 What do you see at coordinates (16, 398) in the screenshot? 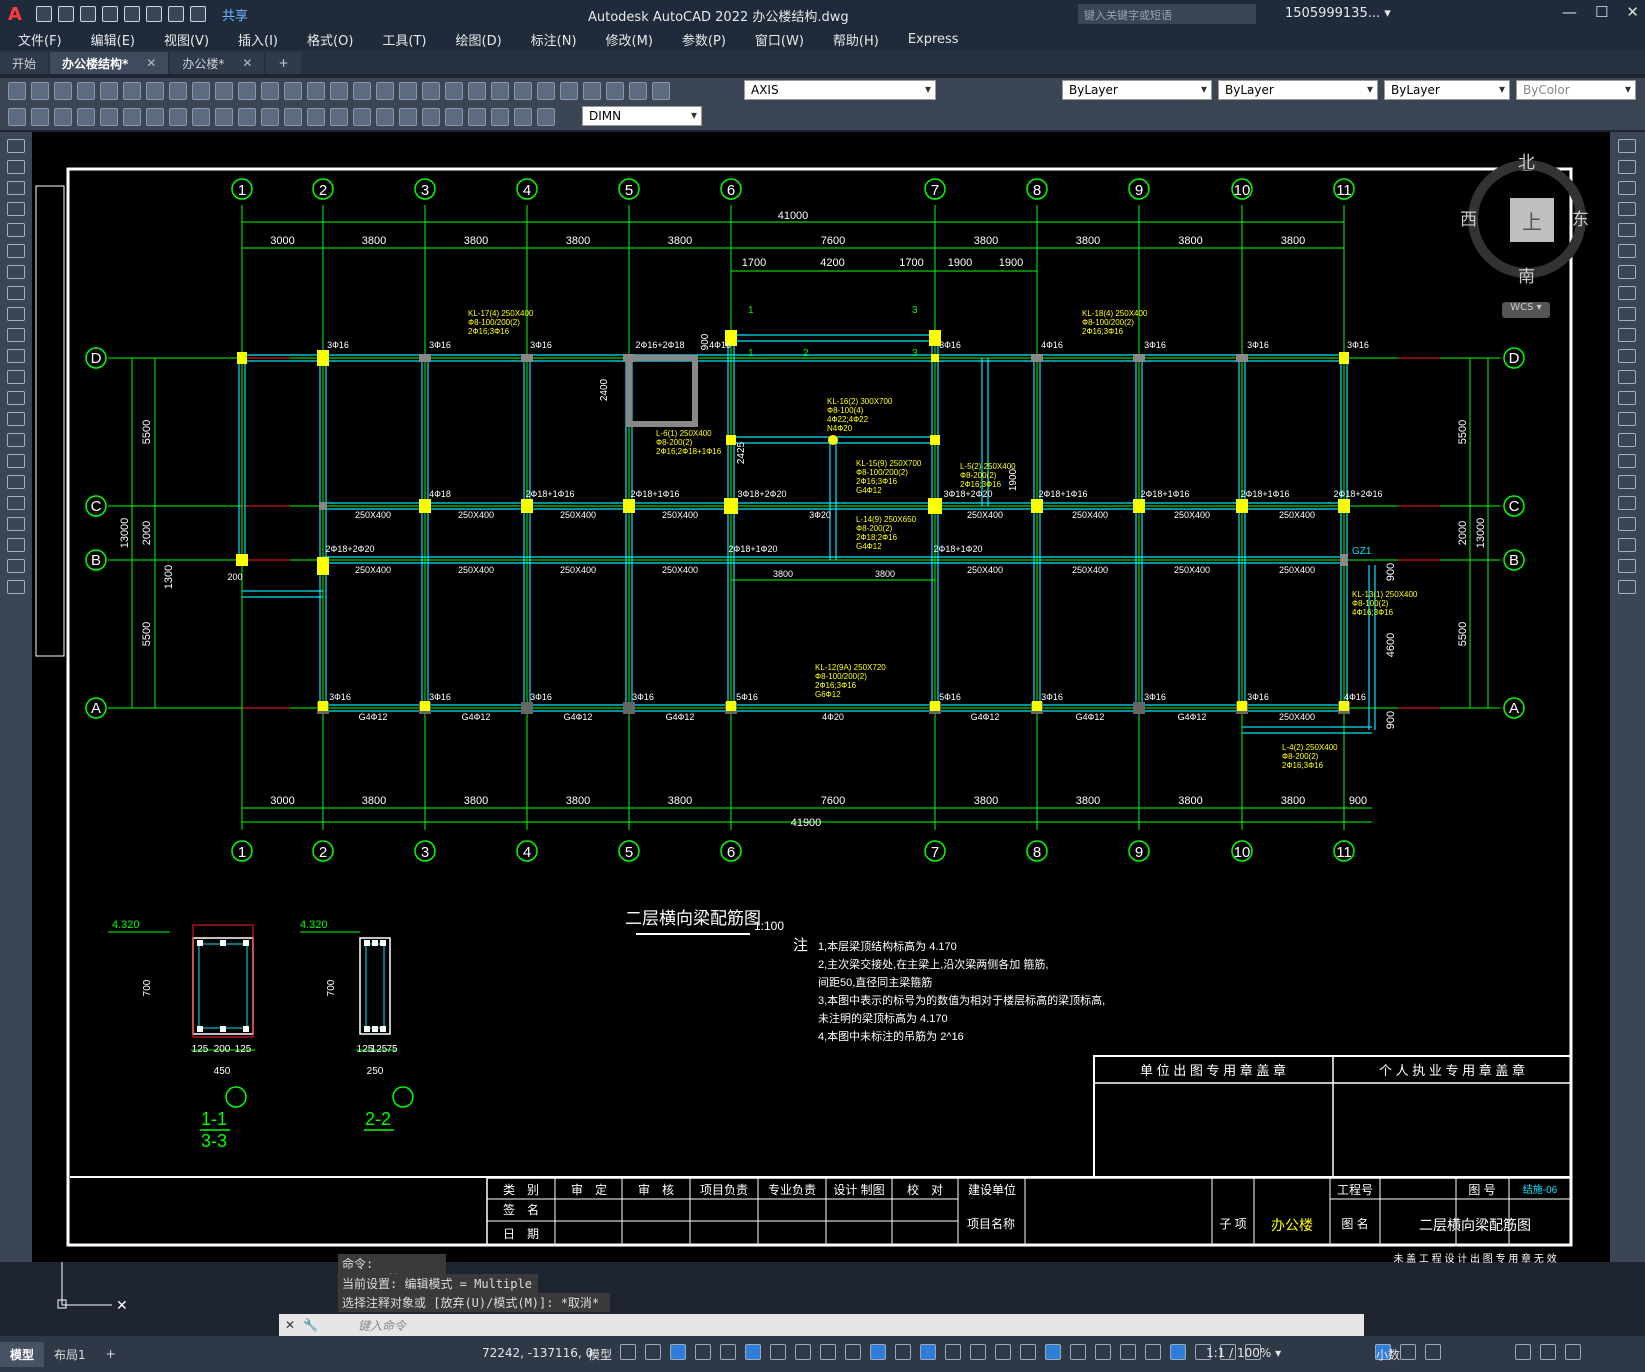
I see `draw-tool-12-icon` at bounding box center [16, 398].